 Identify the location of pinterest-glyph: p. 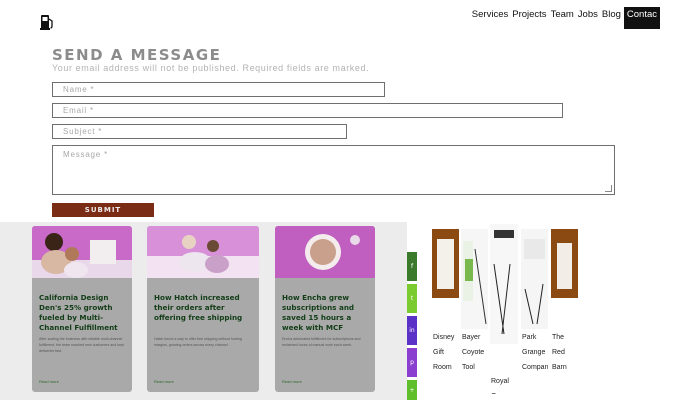
(412, 362).